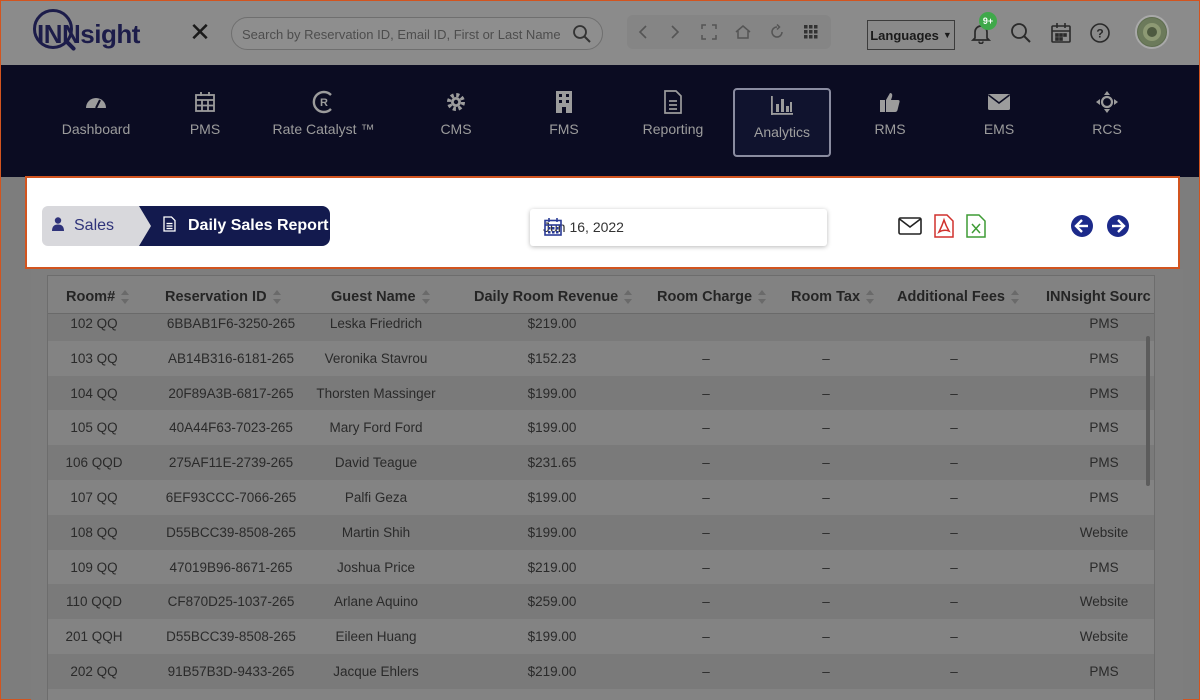 The image size is (1200, 700). What do you see at coordinates (988, 21) in the screenshot?
I see `notification-badge: 9+` at bounding box center [988, 21].